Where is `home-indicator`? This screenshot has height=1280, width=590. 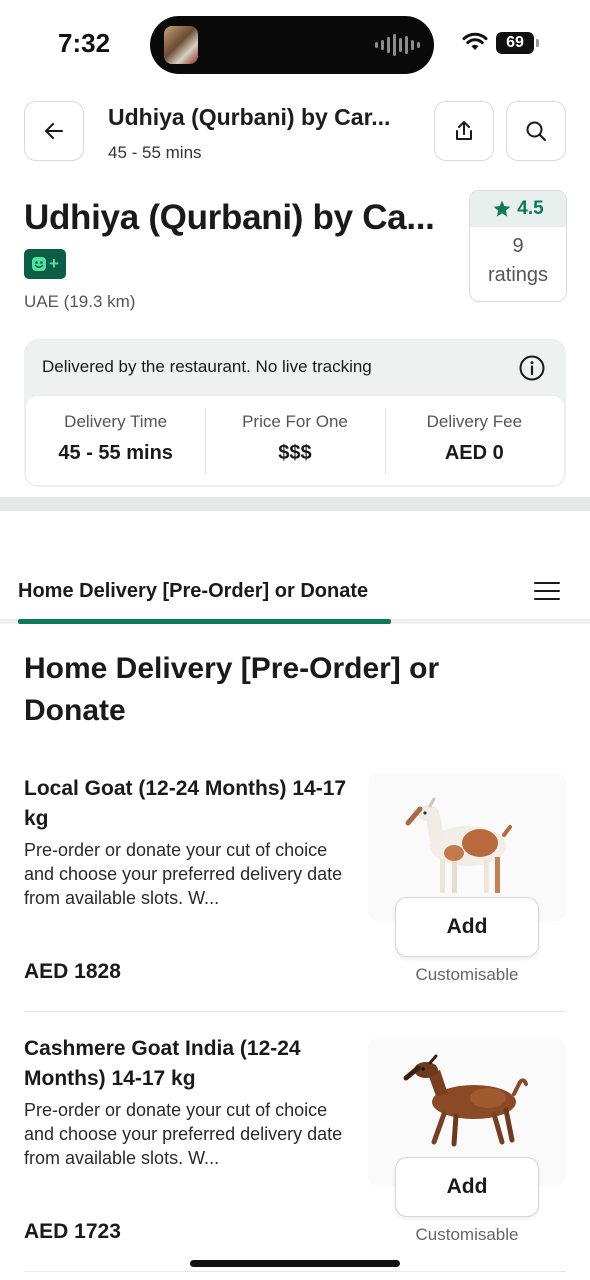 home-indicator is located at coordinates (295, 1263).